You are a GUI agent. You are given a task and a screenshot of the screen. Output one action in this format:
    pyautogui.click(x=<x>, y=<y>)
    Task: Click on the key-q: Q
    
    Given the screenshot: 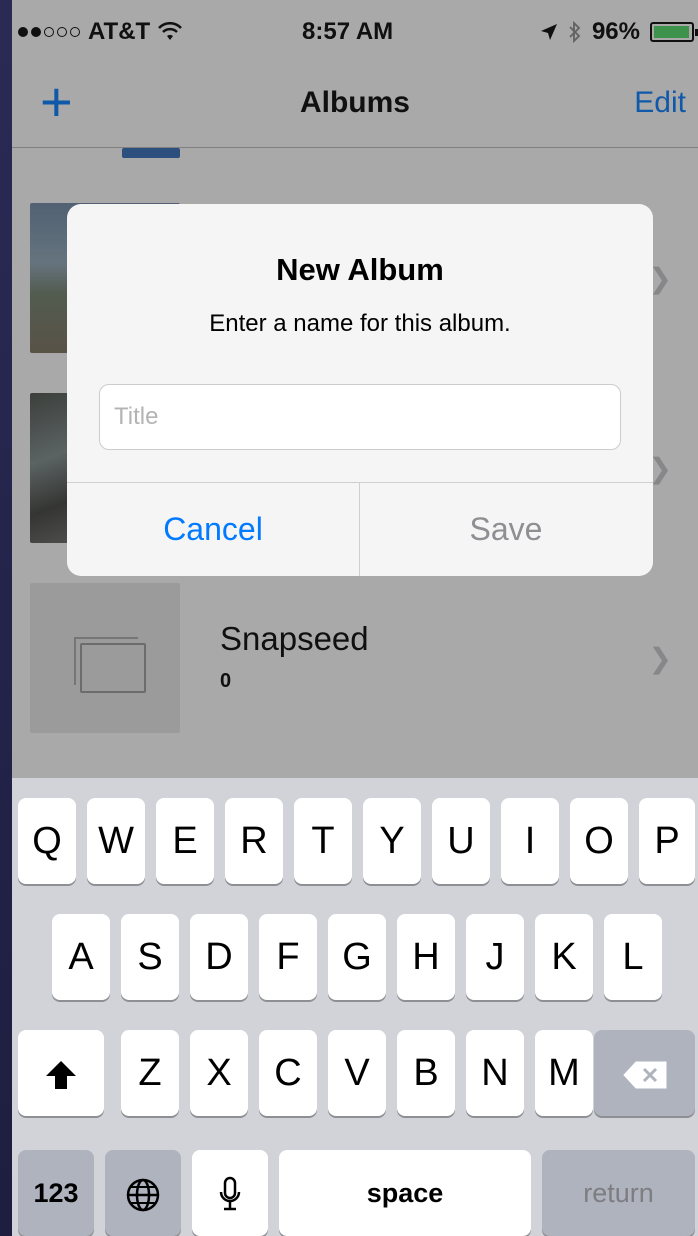 What is the action you would take?
    pyautogui.click(x=47, y=841)
    